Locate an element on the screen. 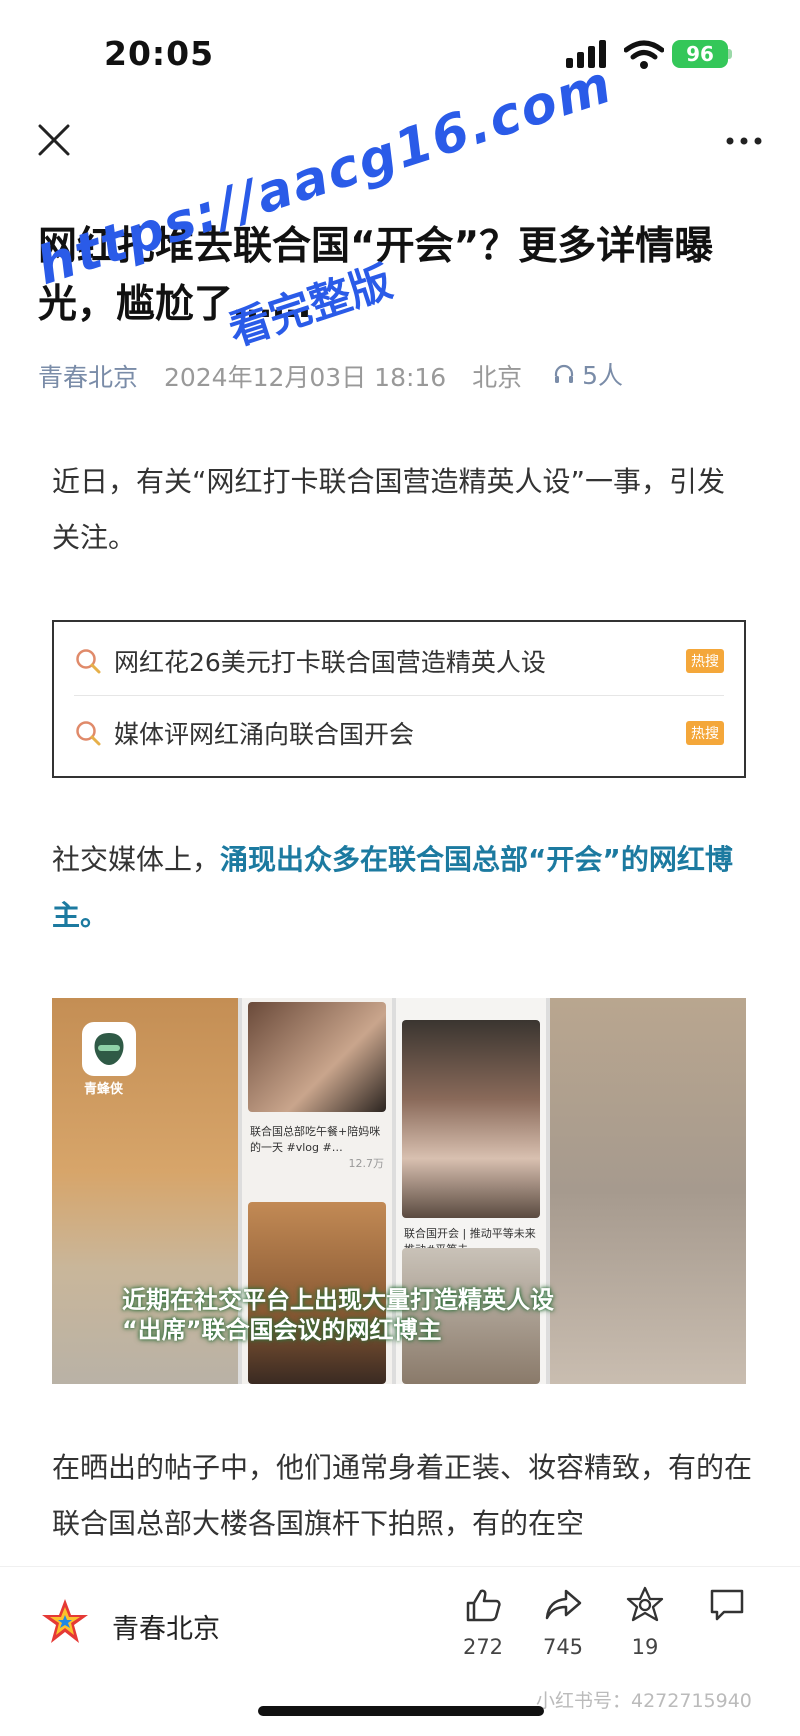 This screenshot has width=800, height=1736. like-count: 272 is located at coordinates (483, 1647).